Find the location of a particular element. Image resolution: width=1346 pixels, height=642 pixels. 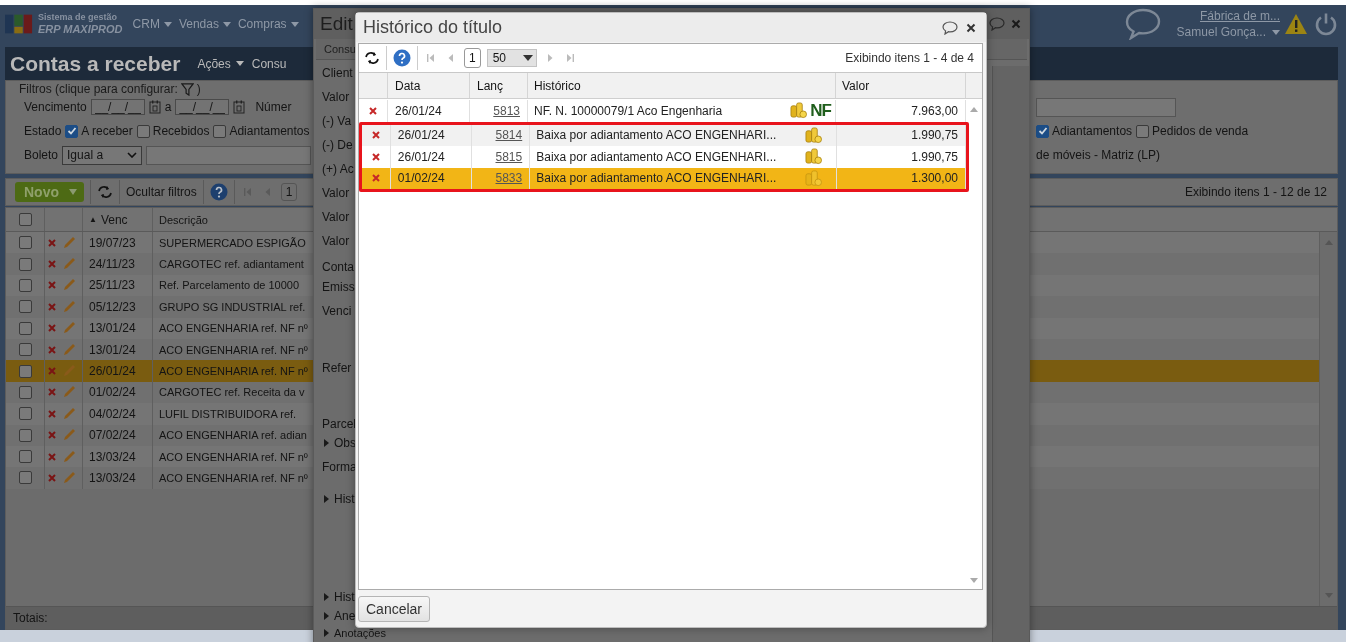

top-menu: Compras is located at coordinates (268, 24).